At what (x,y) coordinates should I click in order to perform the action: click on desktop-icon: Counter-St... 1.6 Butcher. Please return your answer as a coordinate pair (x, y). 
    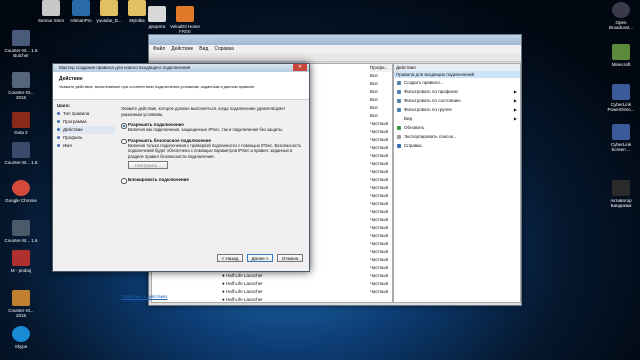
    Looking at the image, I should click on (21, 44).